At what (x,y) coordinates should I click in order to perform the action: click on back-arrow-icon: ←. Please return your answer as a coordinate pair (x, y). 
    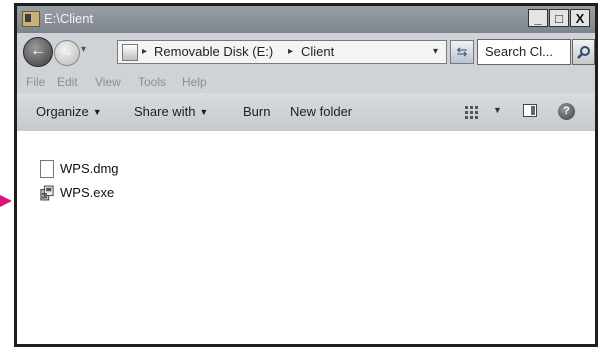
    Looking at the image, I should click on (38, 50).